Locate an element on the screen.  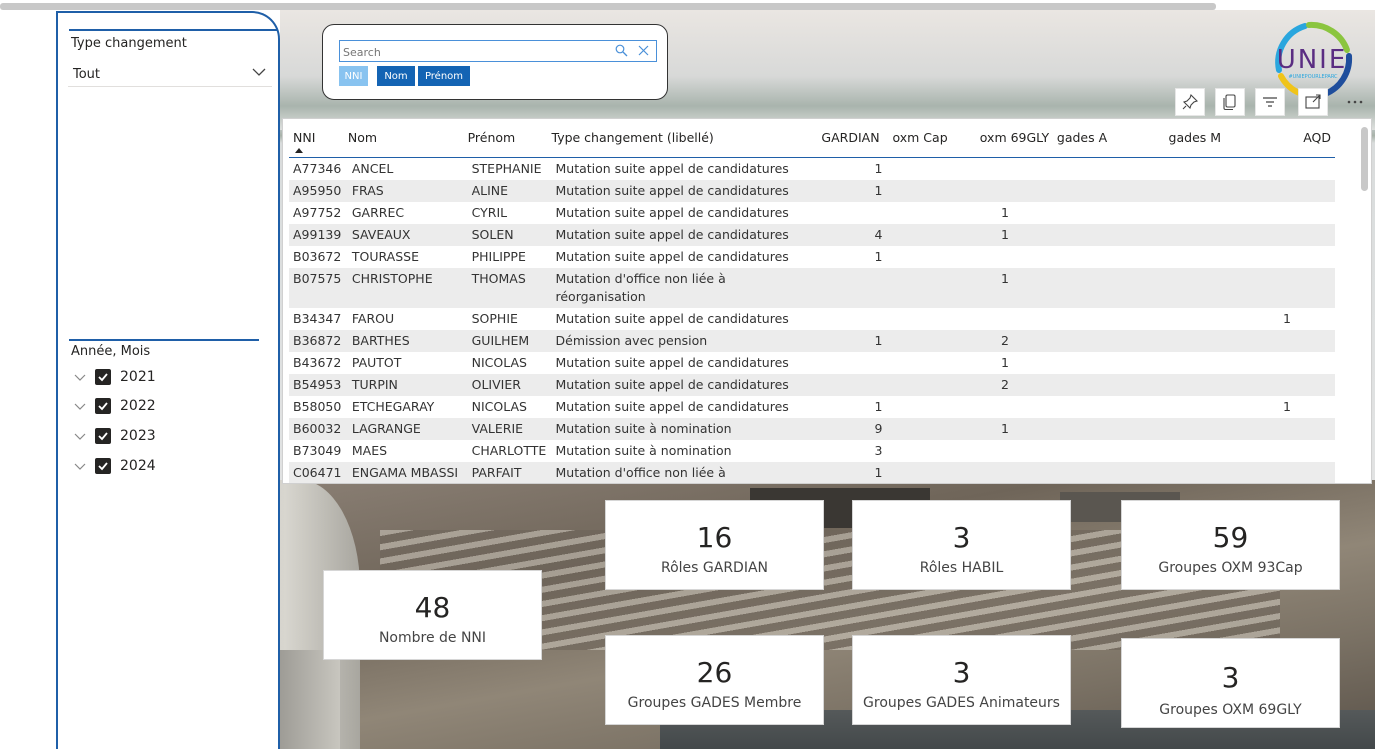
pin-icon is located at coordinates (1190, 101).